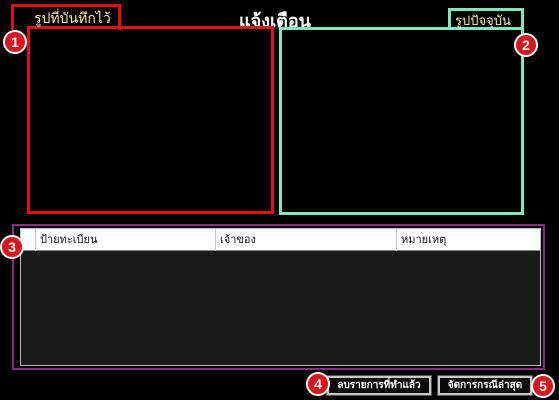  What do you see at coordinates (379, 385) in the screenshot?
I see `clear-done-button: ลบรายการที่ทำแล้ว` at bounding box center [379, 385].